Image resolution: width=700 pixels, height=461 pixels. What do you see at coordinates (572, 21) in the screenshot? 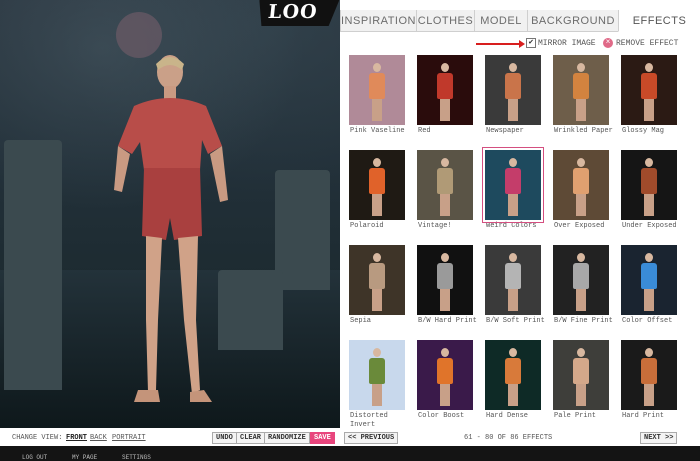
I see `tab-background: BACKGROUND` at bounding box center [572, 21].